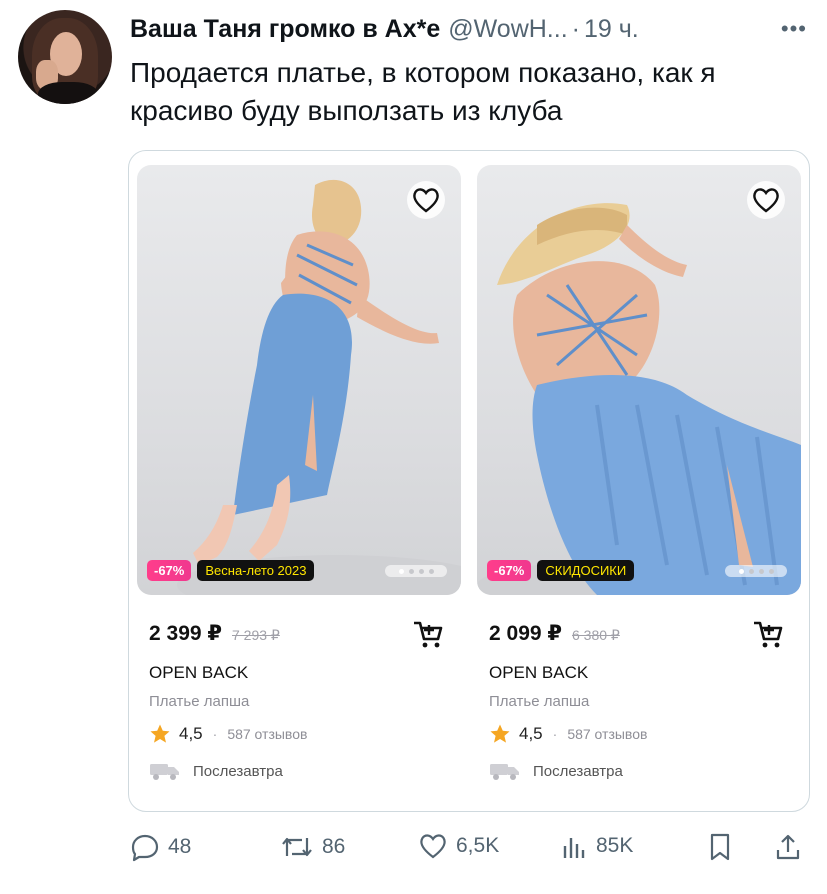 This screenshot has height=894, width=827. I want to click on retweet-icon, so click(297, 847).